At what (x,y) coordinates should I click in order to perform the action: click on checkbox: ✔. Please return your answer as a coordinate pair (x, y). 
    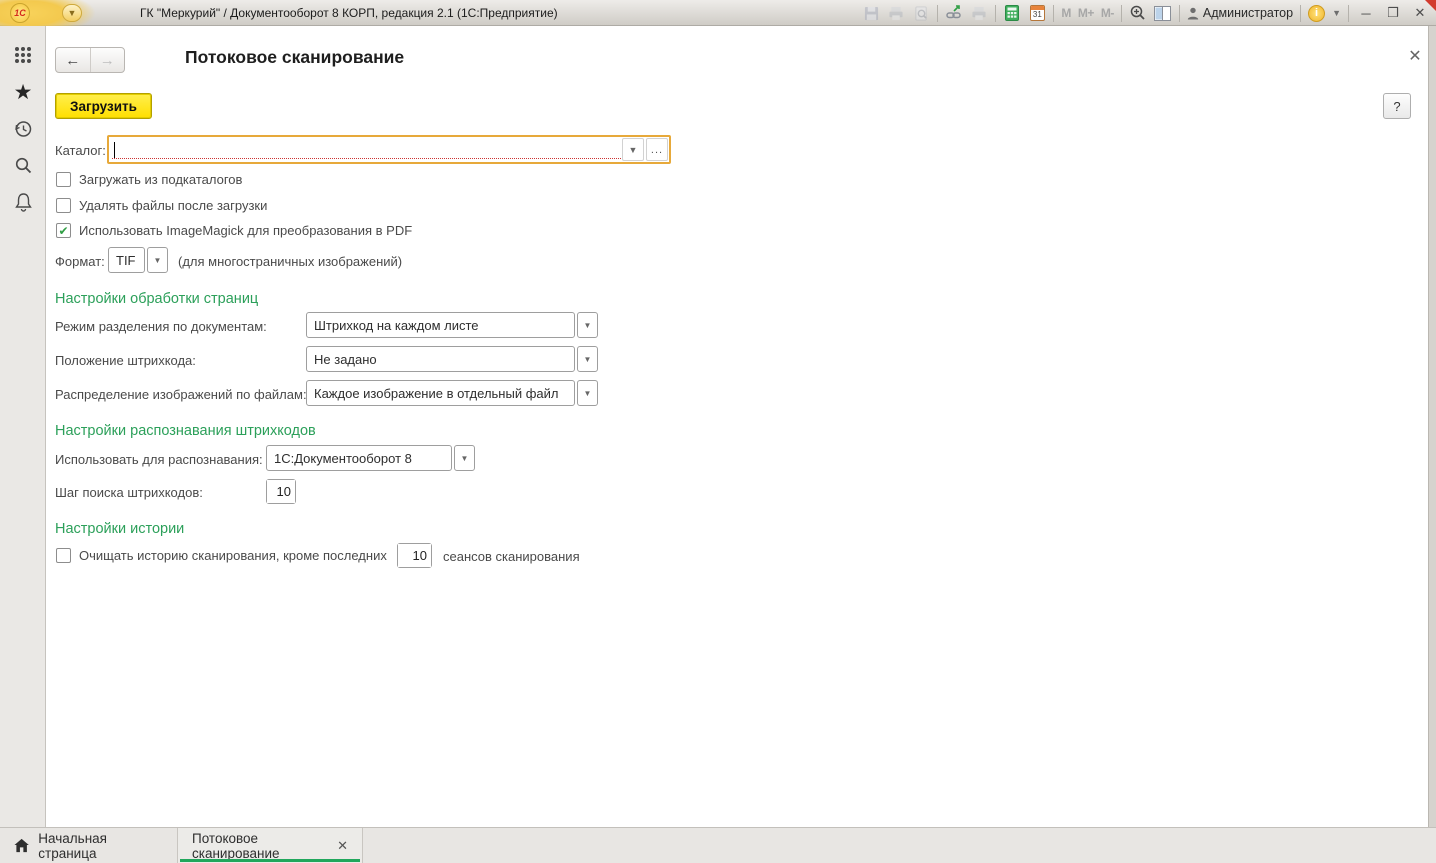
    Looking at the image, I should click on (63, 230).